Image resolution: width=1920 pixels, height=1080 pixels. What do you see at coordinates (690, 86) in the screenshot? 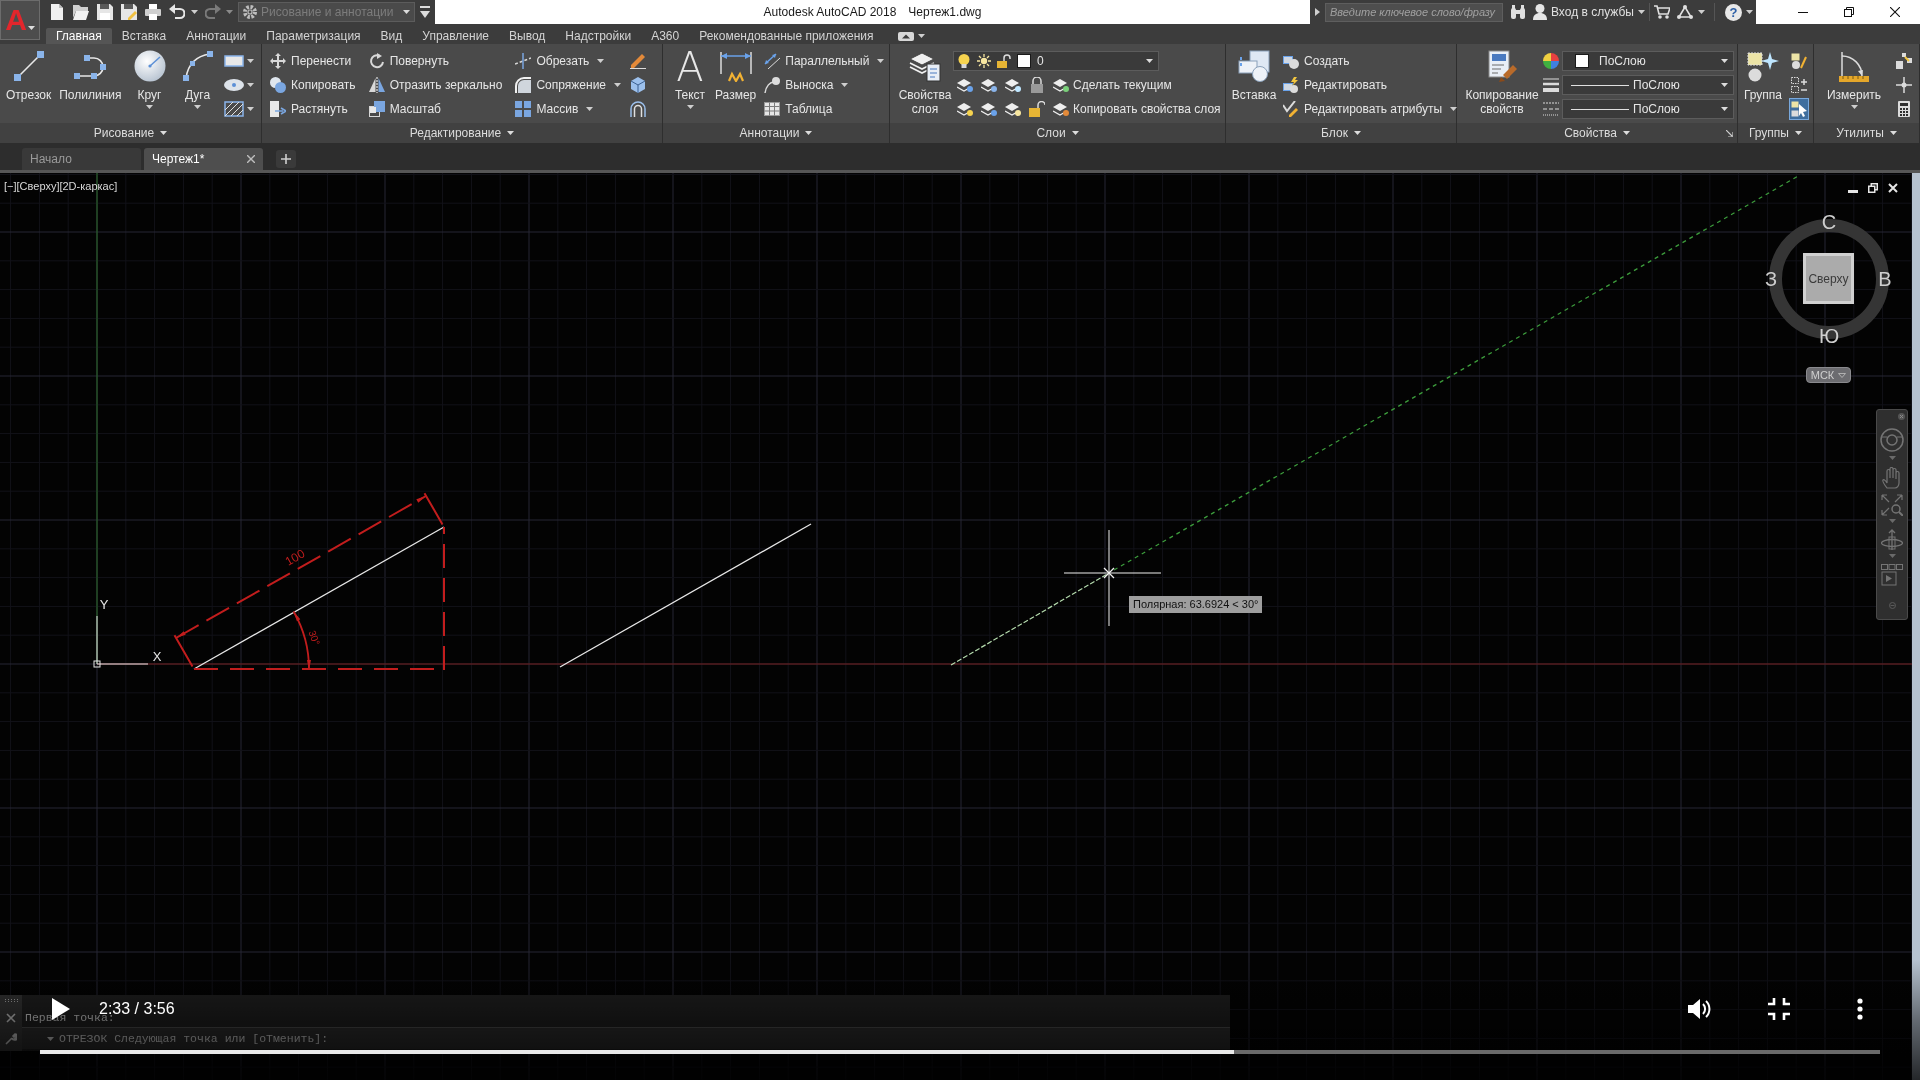
I see `ribbon-button: A Текст` at bounding box center [690, 86].